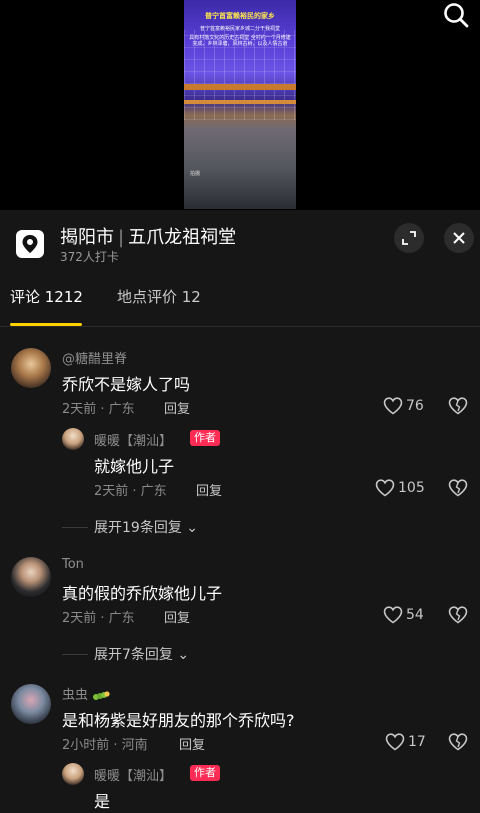 The width and height of the screenshot is (480, 813). What do you see at coordinates (46, 324) in the screenshot?
I see `active-tab-indicator` at bounding box center [46, 324].